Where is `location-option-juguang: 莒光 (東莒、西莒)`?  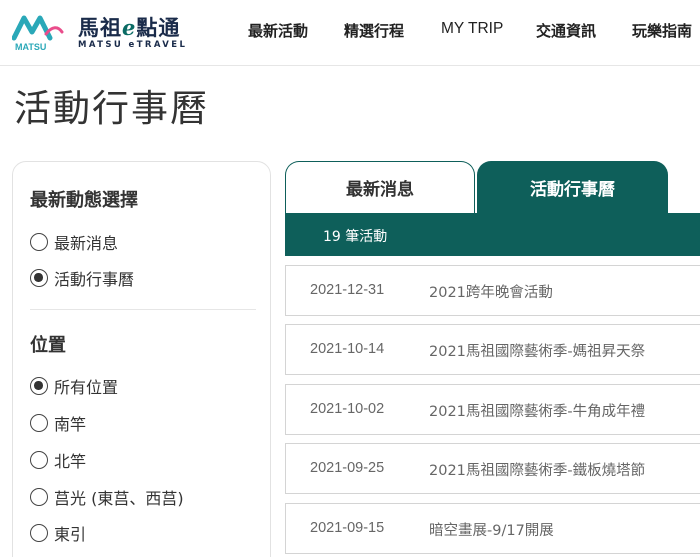 location-option-juguang: 莒光 (東莒、西莒) is located at coordinates (107, 497).